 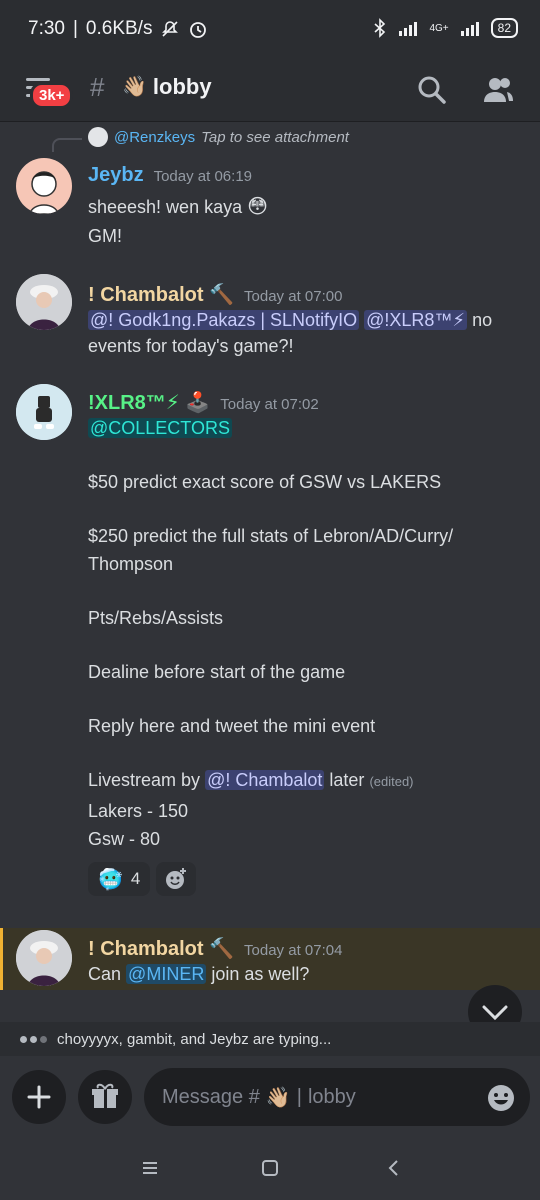 What do you see at coordinates (97, 87) in the screenshot?
I see `locked-channel-icon: #` at bounding box center [97, 87].